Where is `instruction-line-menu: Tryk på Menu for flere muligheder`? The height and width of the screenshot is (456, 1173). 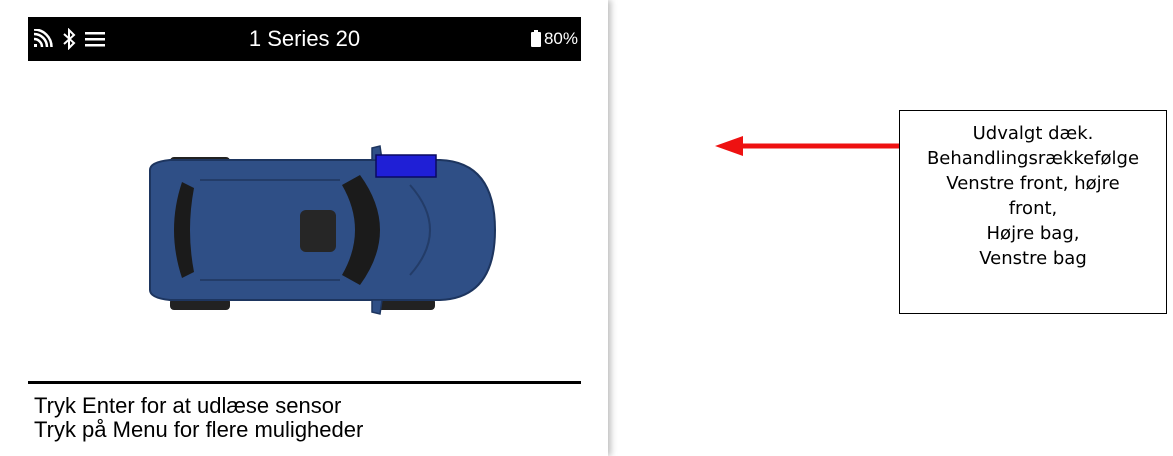 instruction-line-menu: Tryk på Menu for flere muligheder is located at coordinates (199, 429).